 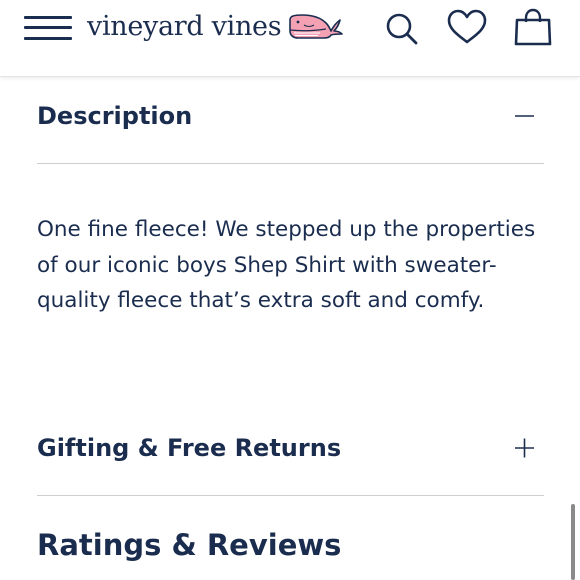 What do you see at coordinates (290, 163) in the screenshot?
I see `description-divider` at bounding box center [290, 163].